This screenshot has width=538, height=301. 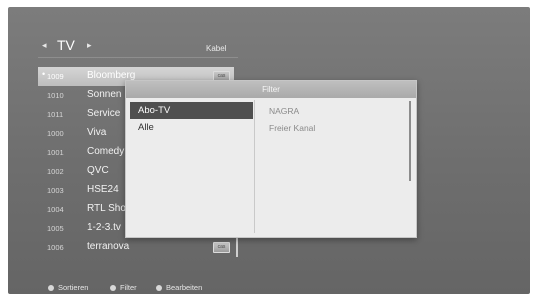 I want to click on filter-value-nagra: NAGRA, so click(x=284, y=111).